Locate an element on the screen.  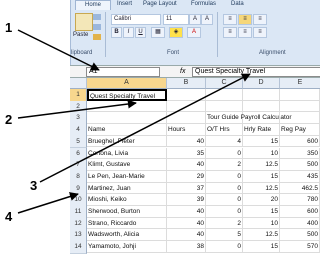
callout-2-arrow is located at coordinates (77, 109).